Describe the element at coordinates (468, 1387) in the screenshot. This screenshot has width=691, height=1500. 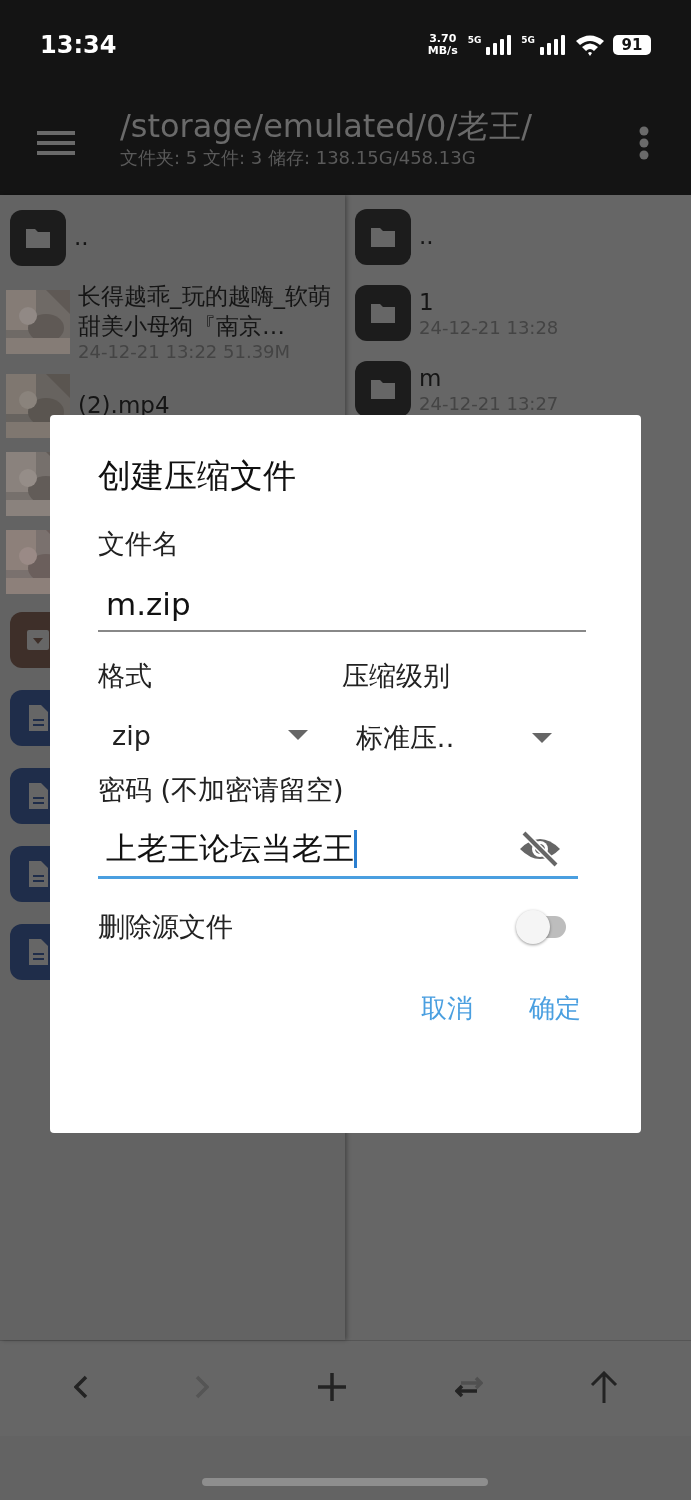
I see `swap-icon` at that location.